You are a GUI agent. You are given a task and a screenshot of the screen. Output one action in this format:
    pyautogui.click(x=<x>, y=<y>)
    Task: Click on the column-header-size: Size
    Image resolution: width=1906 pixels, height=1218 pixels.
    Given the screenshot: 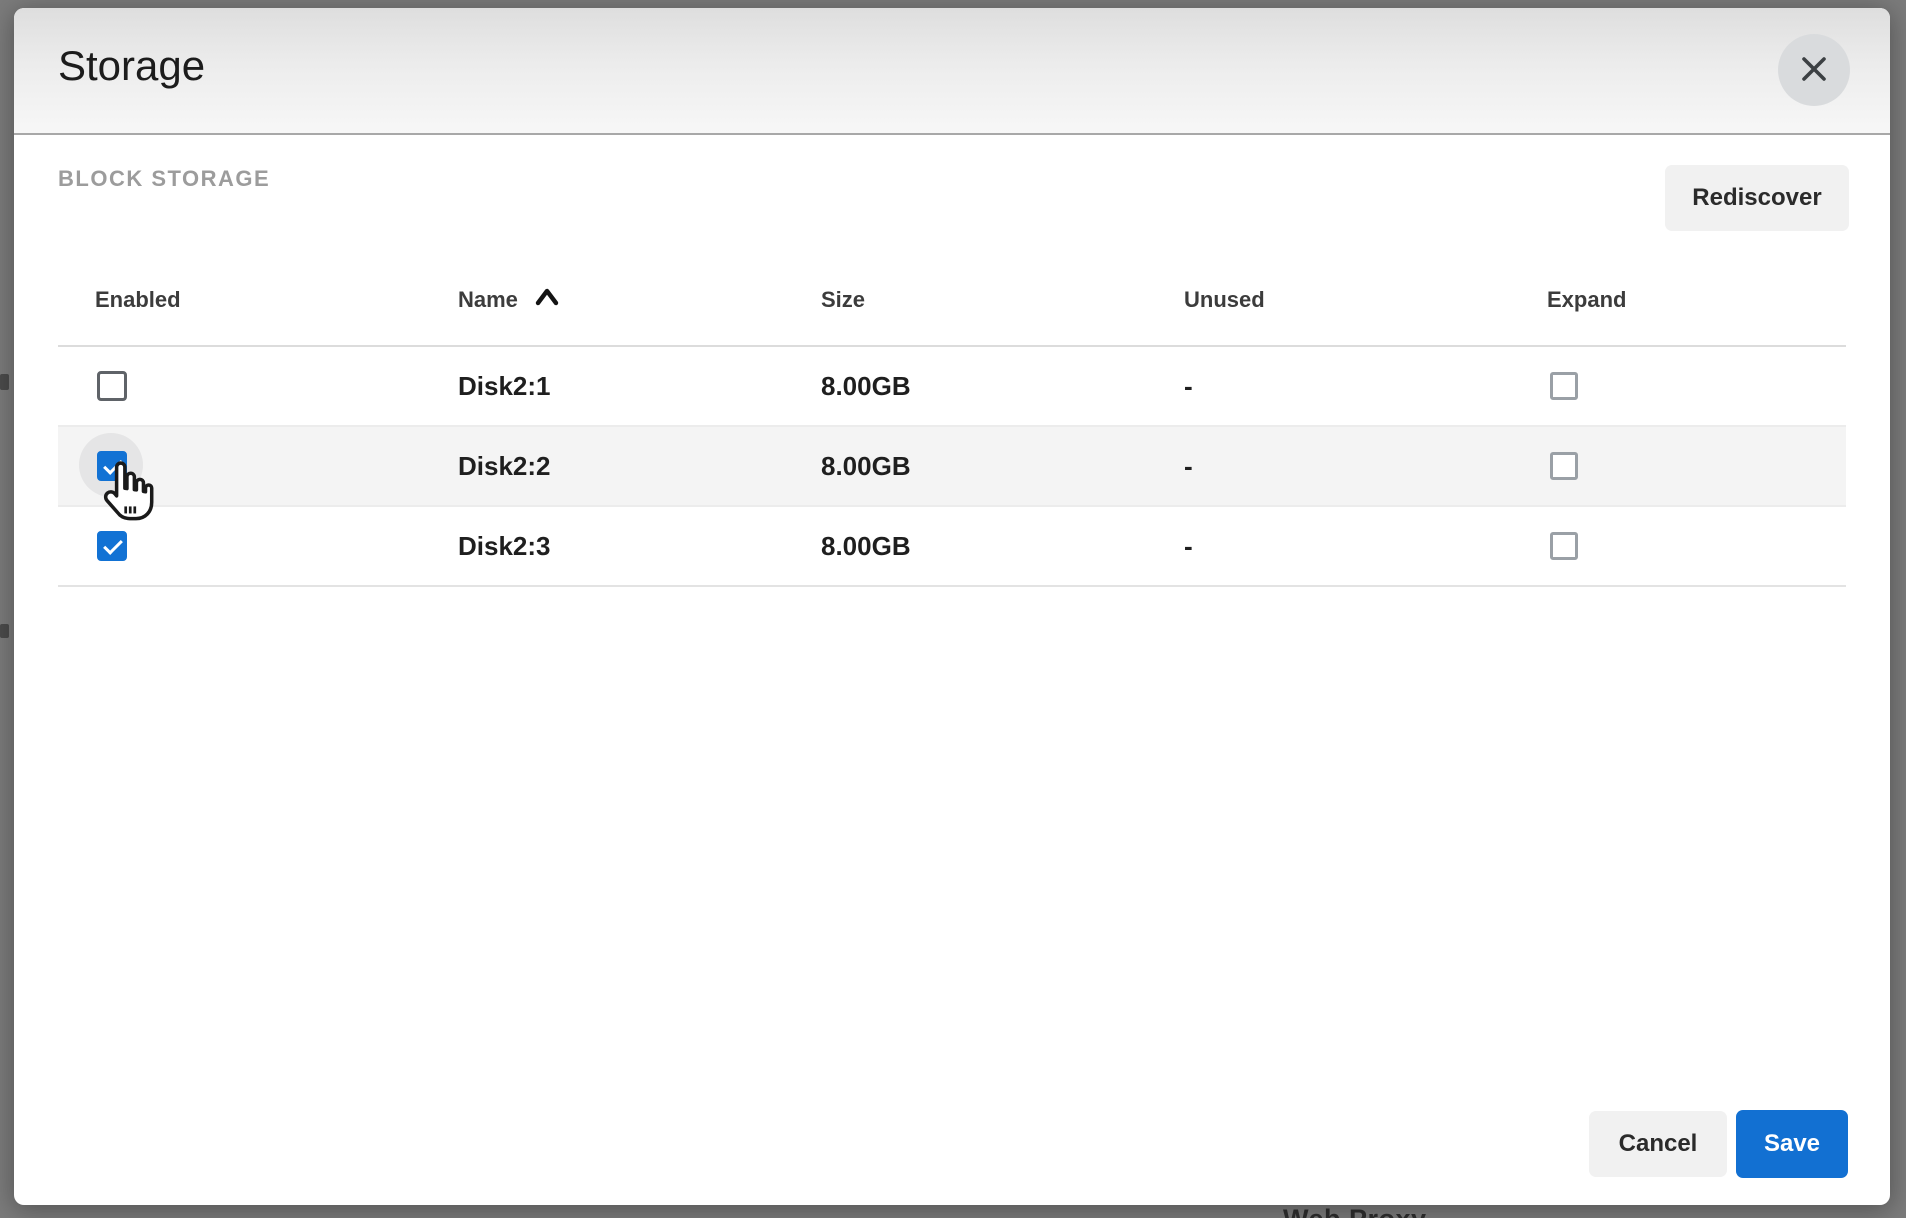 What is the action you would take?
    pyautogui.click(x=1002, y=300)
    